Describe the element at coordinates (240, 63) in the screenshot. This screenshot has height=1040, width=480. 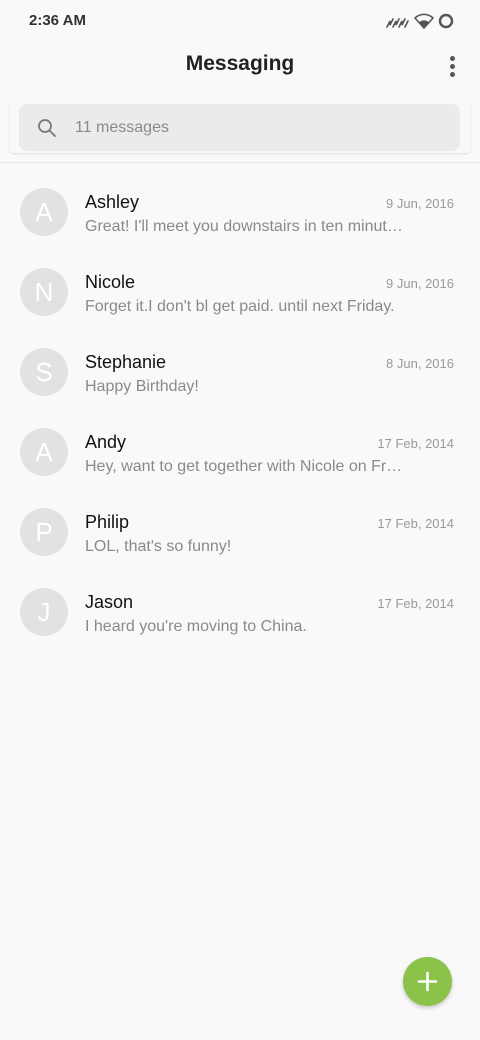
I see `page-title: Messaging` at that location.